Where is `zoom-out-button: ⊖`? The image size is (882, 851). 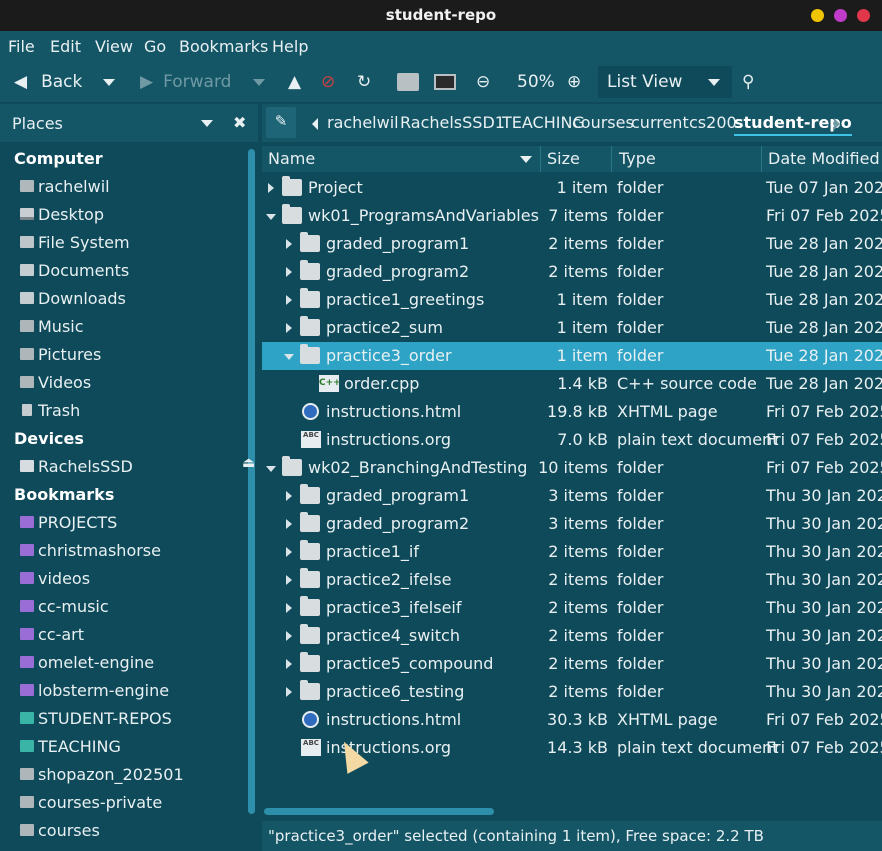 zoom-out-button: ⊖ is located at coordinates (483, 82).